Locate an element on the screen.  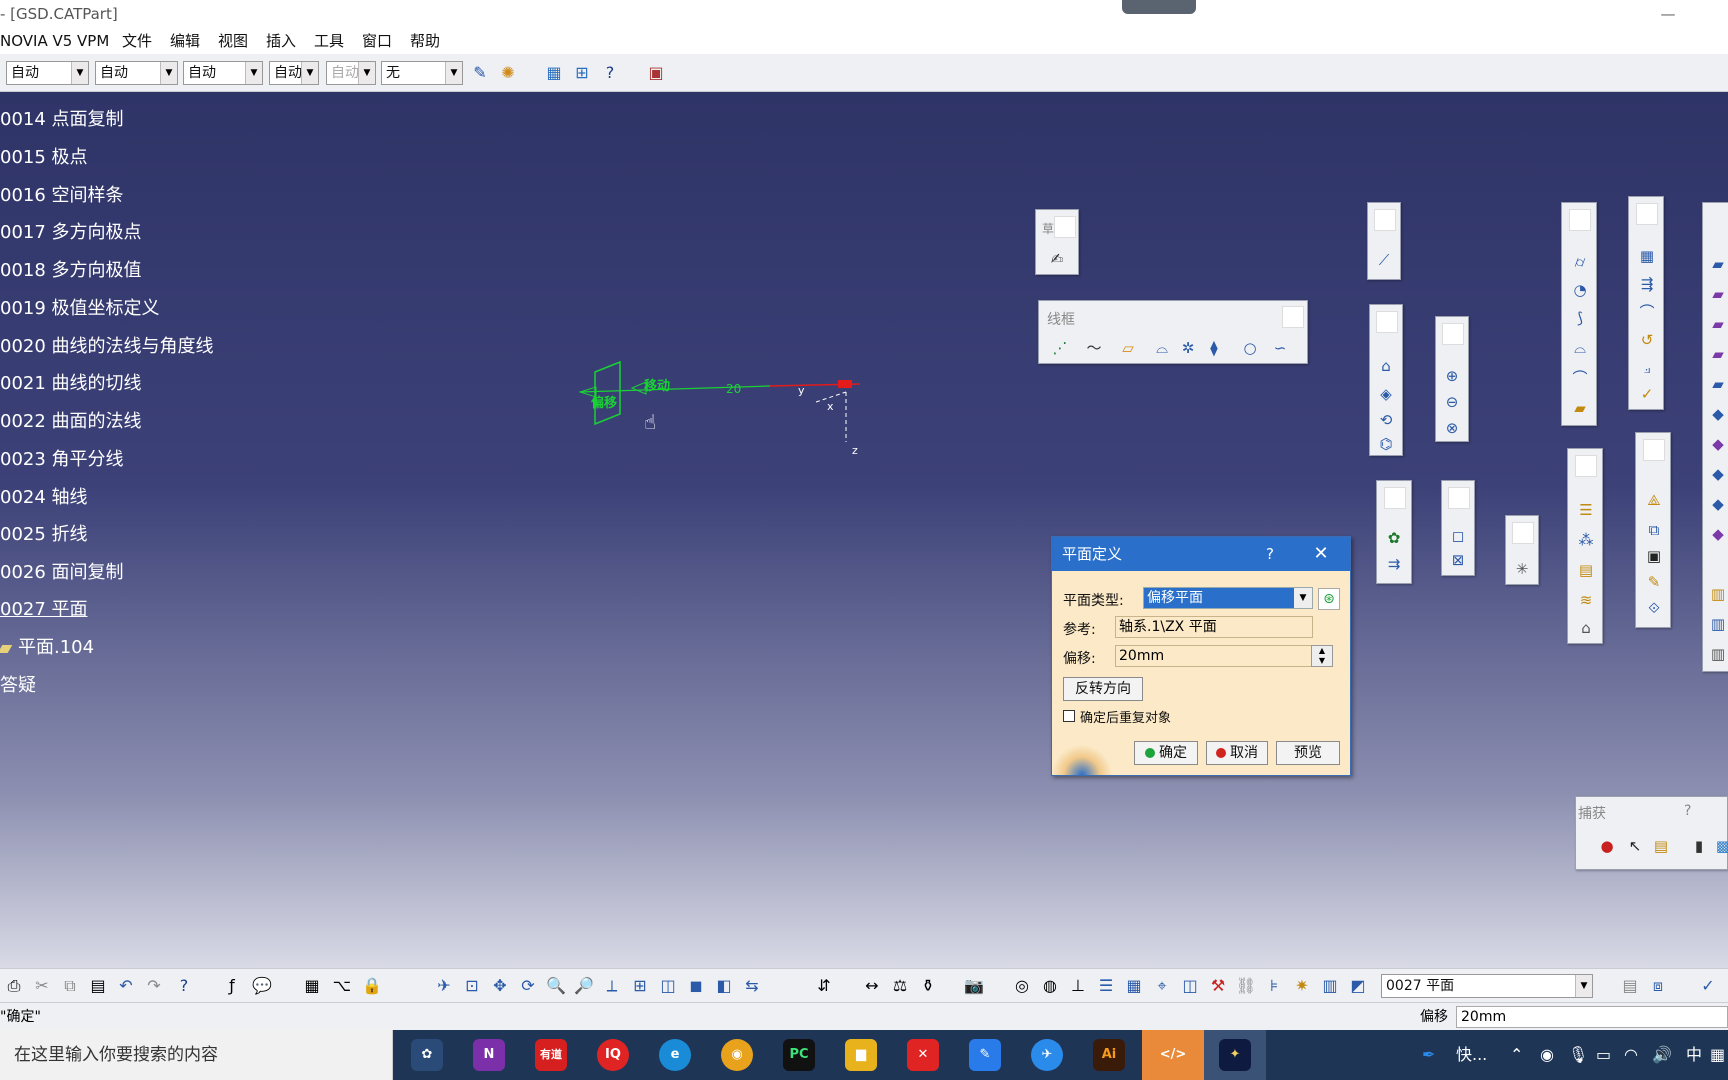
grid-icon: ▦ is located at coordinates (1134, 986).